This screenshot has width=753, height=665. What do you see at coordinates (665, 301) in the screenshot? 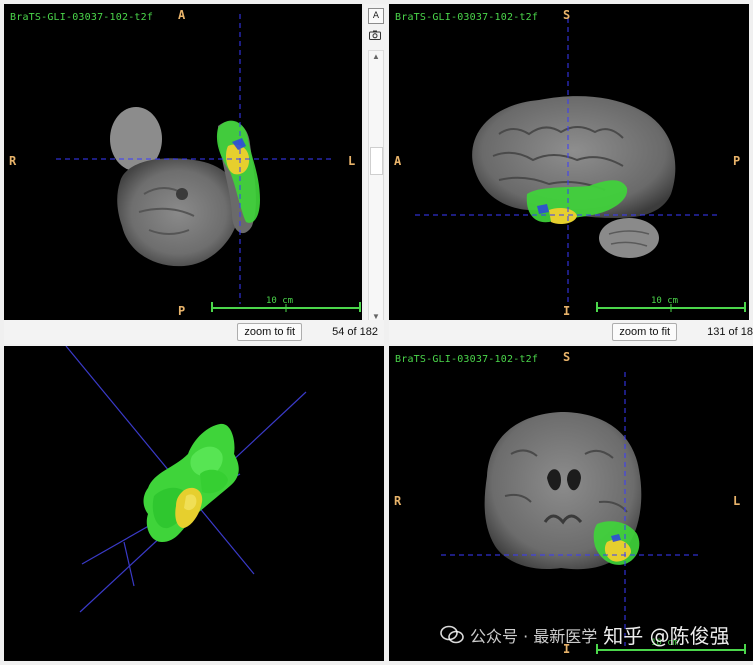
I see `sagittal-scale-label: 10 cm` at bounding box center [665, 301].